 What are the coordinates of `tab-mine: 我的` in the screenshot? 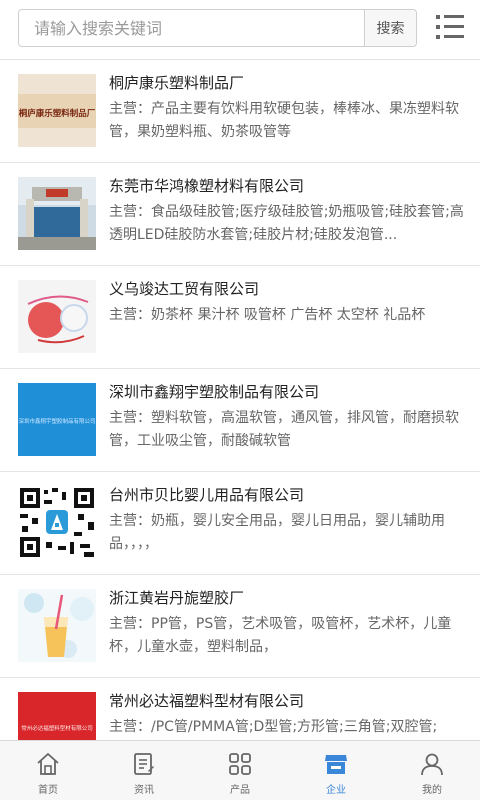 It's located at (432, 770).